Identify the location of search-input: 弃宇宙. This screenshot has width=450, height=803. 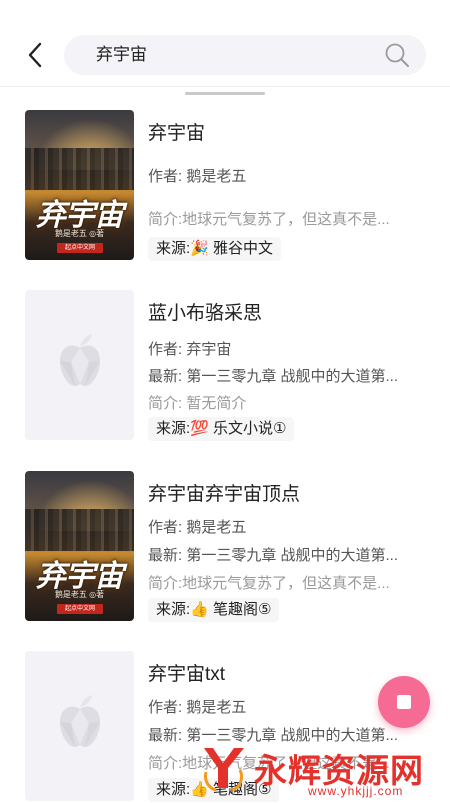
(245, 55).